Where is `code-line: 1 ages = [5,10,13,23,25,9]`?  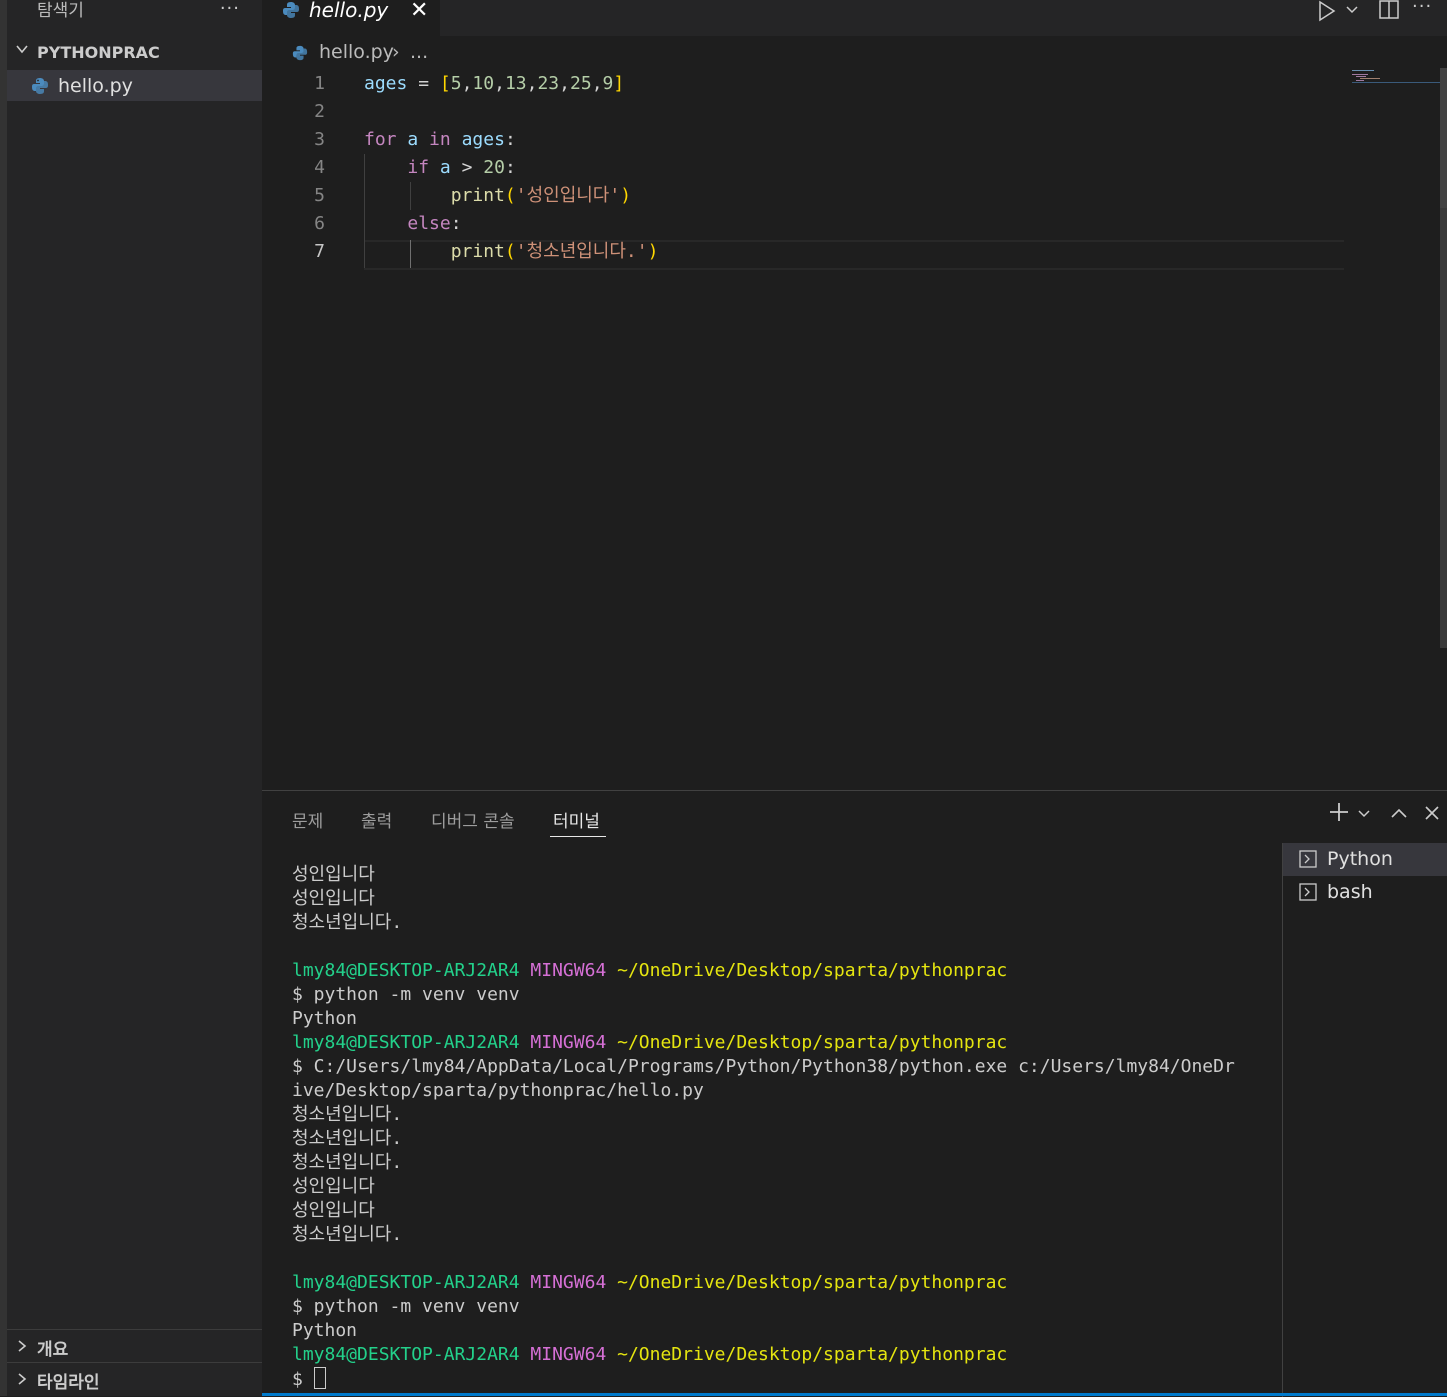 code-line: 1 ages = [5,10,13,23,25,9] is located at coordinates (803, 84).